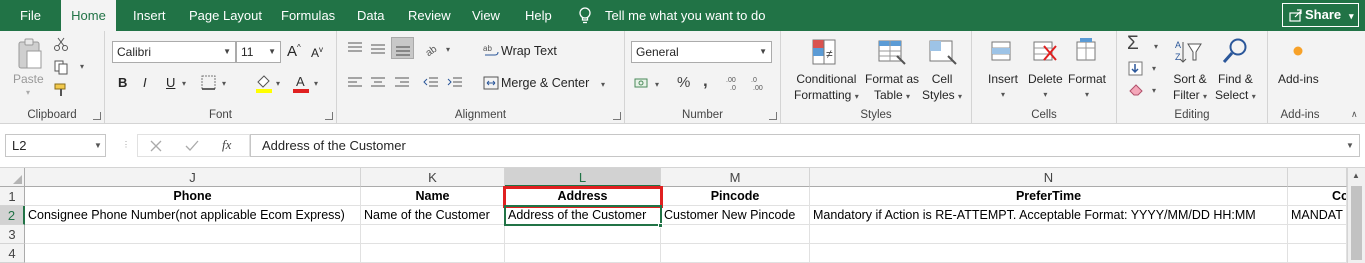 The height and width of the screenshot is (263, 1365). I want to click on cell-j4, so click(193, 253).